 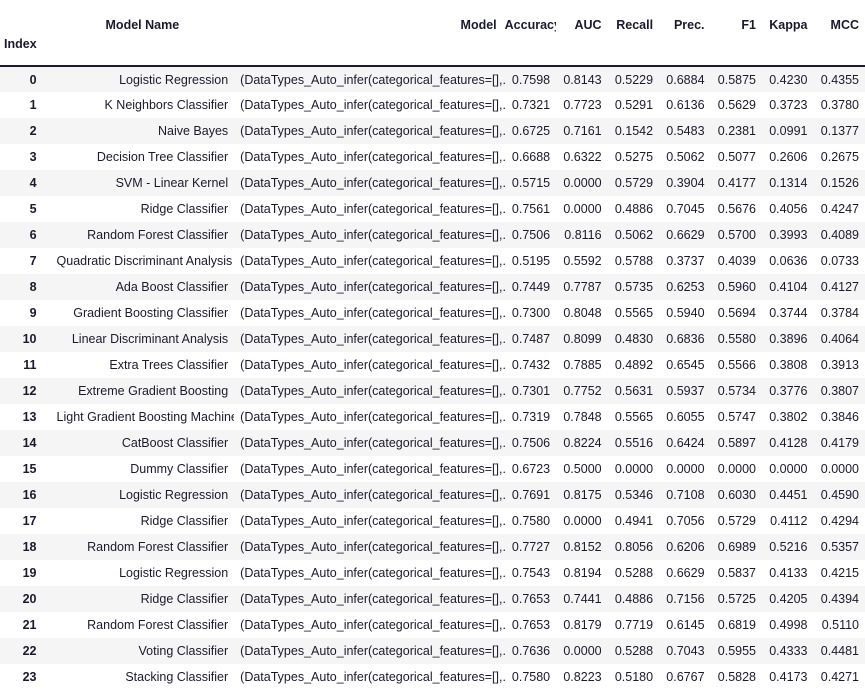 I want to click on column-header-mcc: MCC, so click(x=839, y=18).